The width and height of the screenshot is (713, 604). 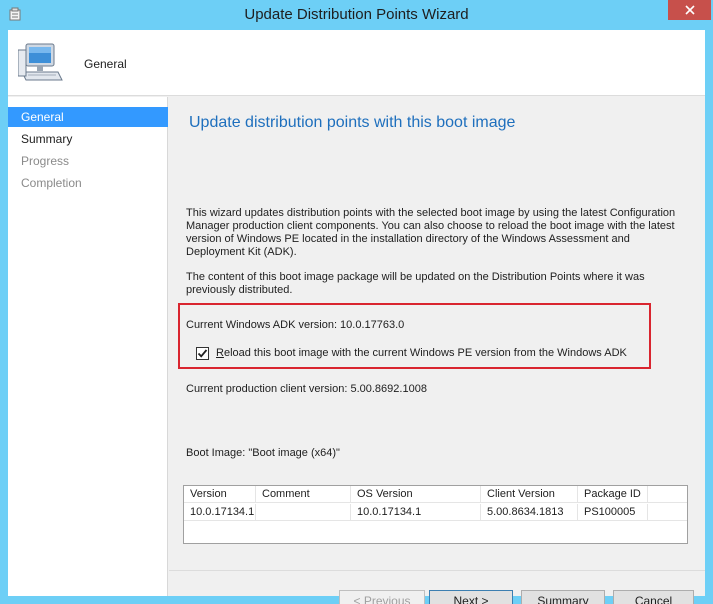 I want to click on previous-button: < Previous, so click(x=382, y=597).